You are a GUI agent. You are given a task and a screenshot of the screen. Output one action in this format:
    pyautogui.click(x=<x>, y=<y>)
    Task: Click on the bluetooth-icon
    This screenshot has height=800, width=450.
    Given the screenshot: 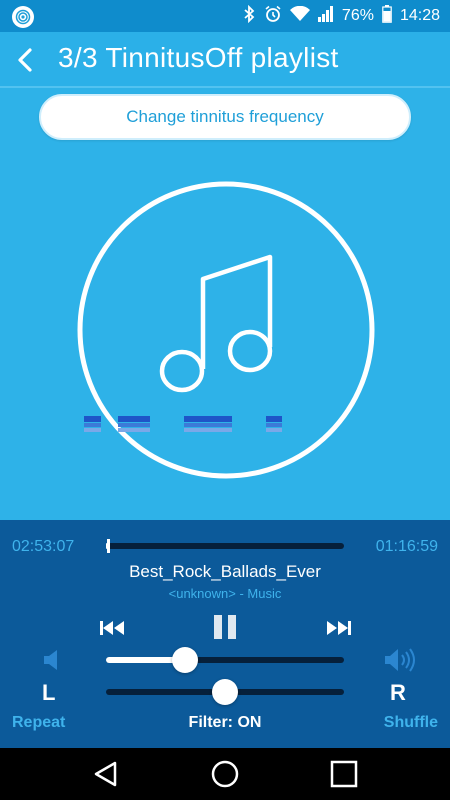 What is the action you would take?
    pyautogui.click(x=249, y=16)
    